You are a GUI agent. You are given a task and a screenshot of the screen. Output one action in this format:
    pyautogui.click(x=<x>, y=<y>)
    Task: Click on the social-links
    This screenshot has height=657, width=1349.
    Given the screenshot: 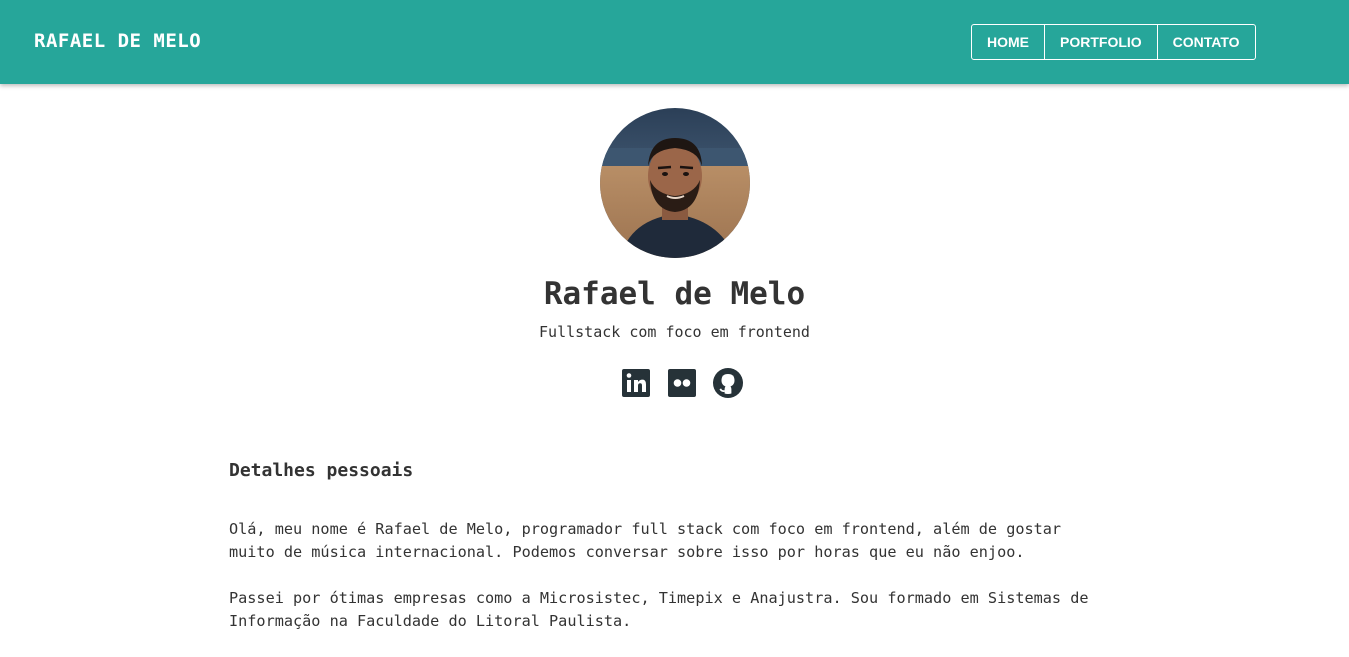 What is the action you would take?
    pyautogui.click(x=682, y=383)
    